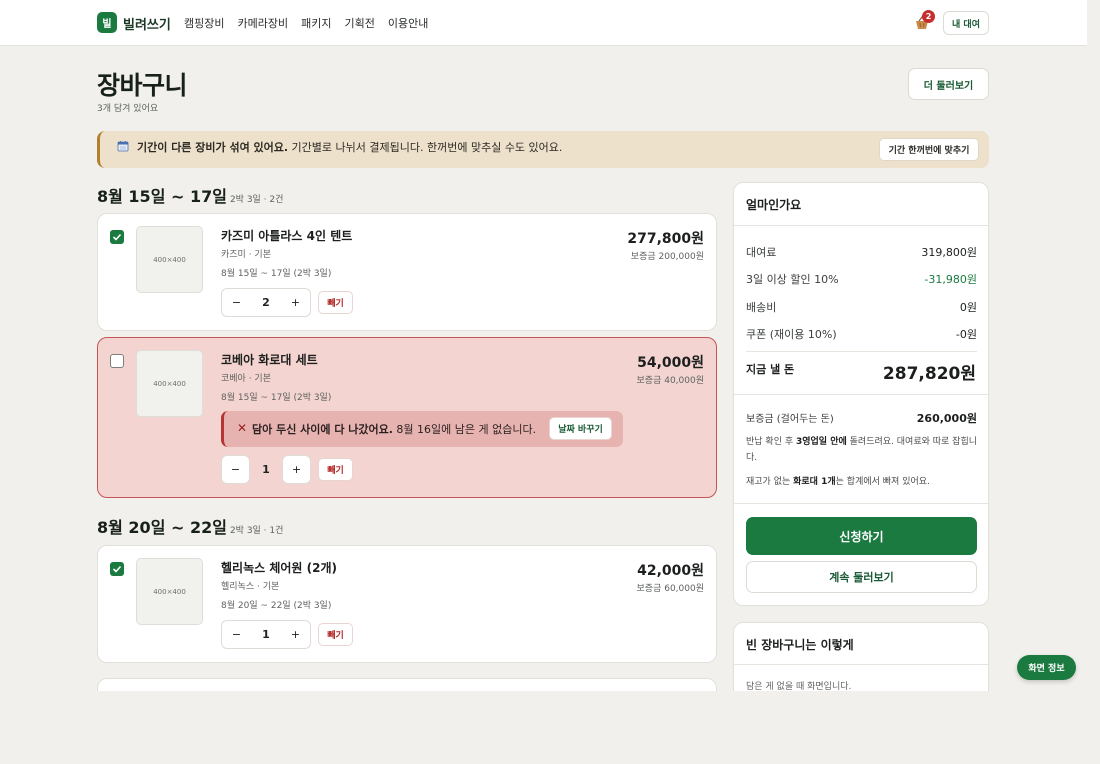  Describe the element at coordinates (670, 589) in the screenshot. I see `item-deposit: 보증금 60,000원` at that location.